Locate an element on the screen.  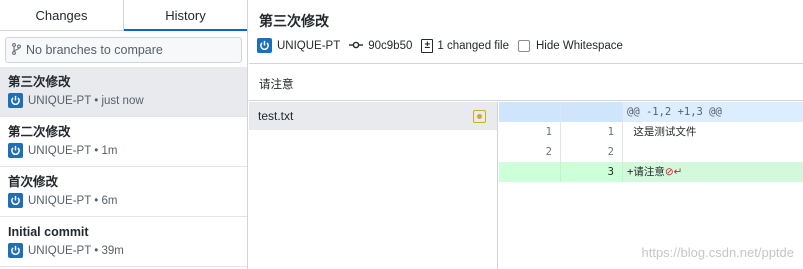
old-line-number is located at coordinates (530, 172).